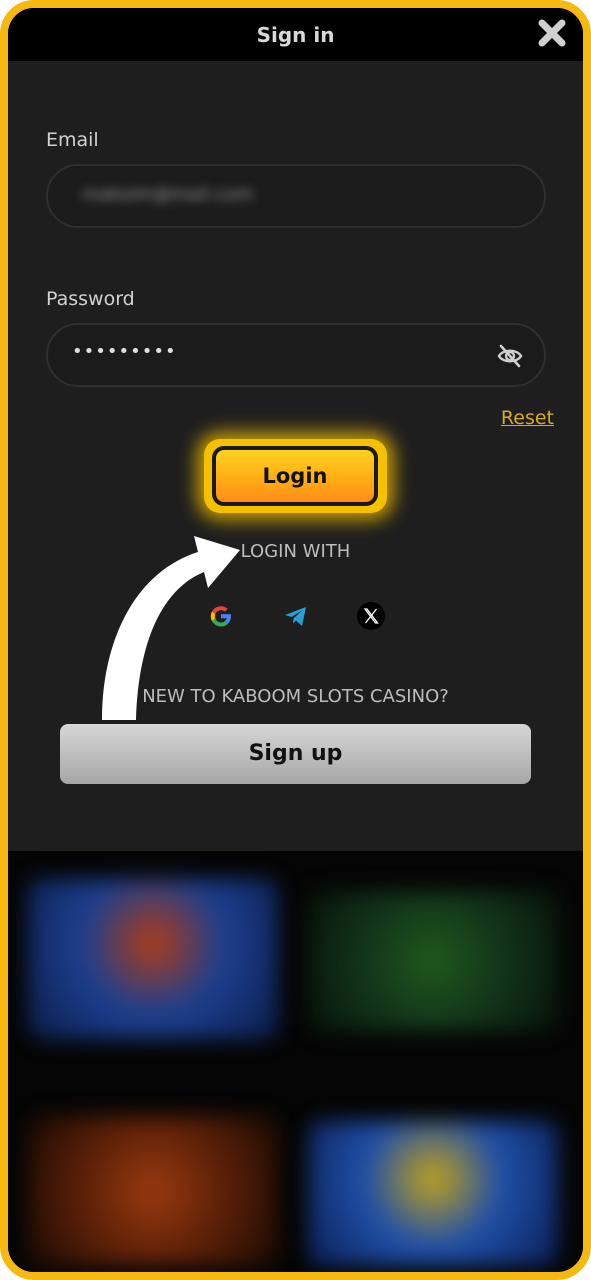 The height and width of the screenshot is (1280, 591). I want to click on sign-up-button: Sign up, so click(295, 754).